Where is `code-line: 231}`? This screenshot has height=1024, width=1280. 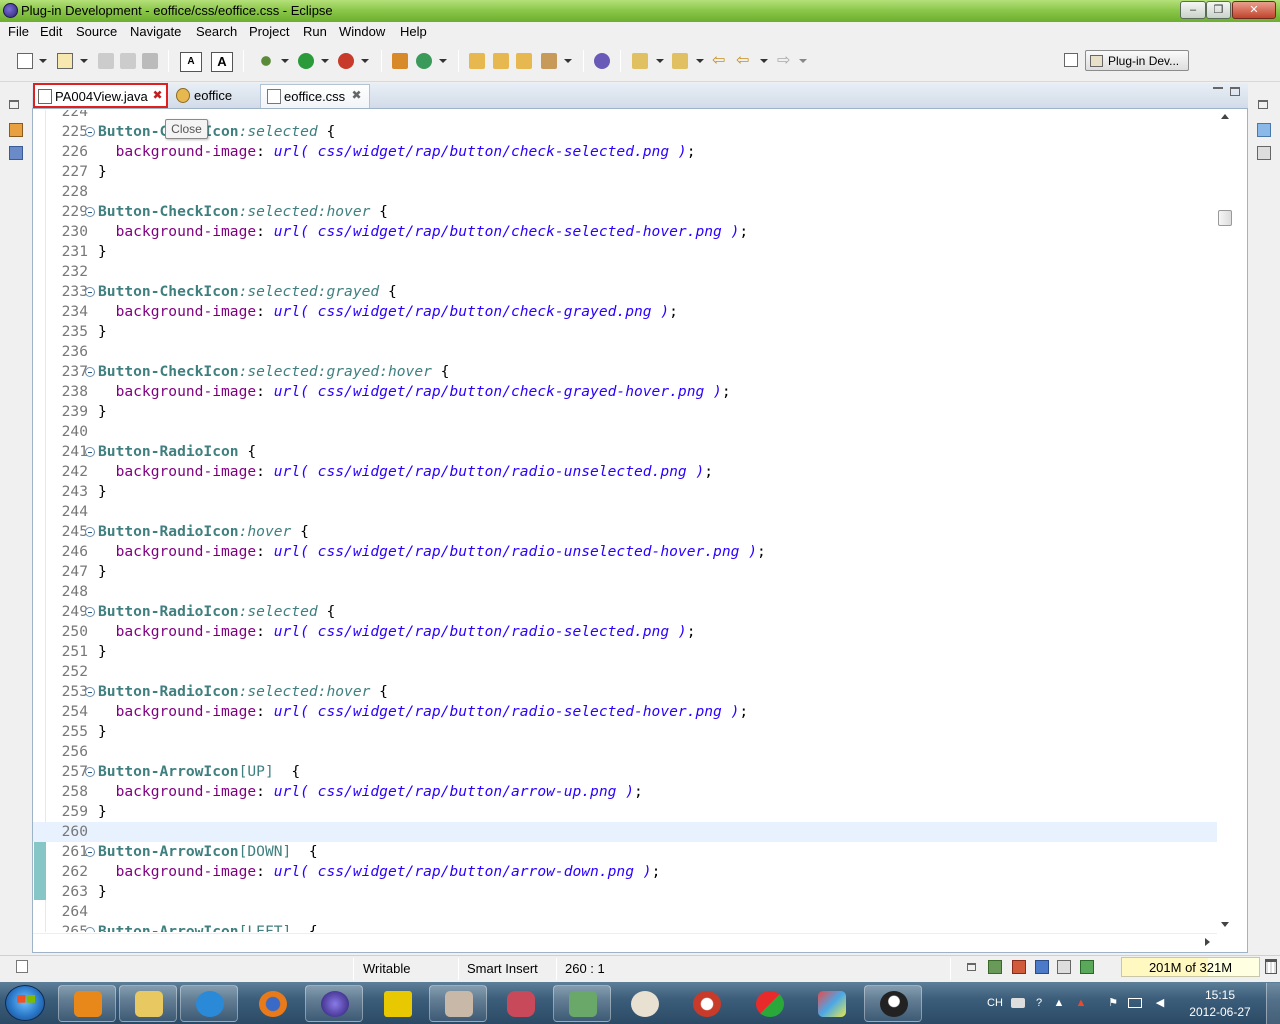 code-line: 231} is located at coordinates (625, 252).